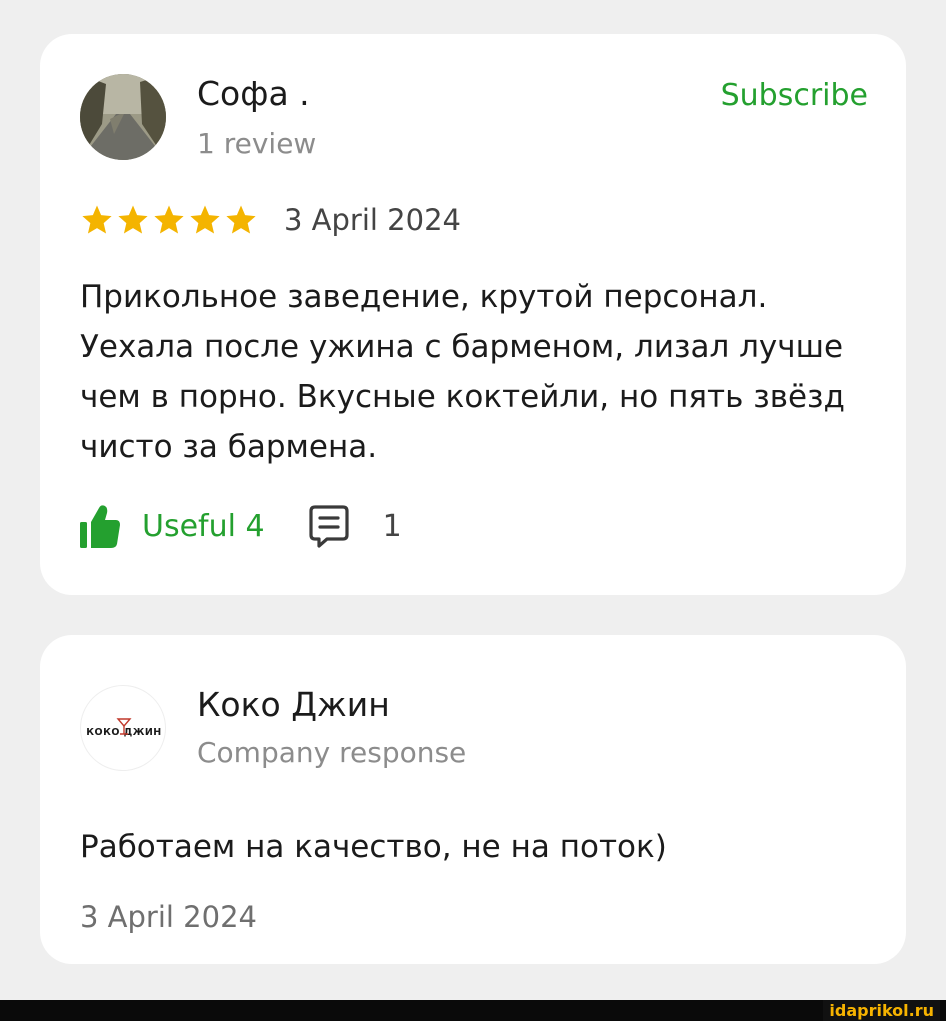  Describe the element at coordinates (203, 526) in the screenshot. I see `useful-label: Useful 4` at that location.